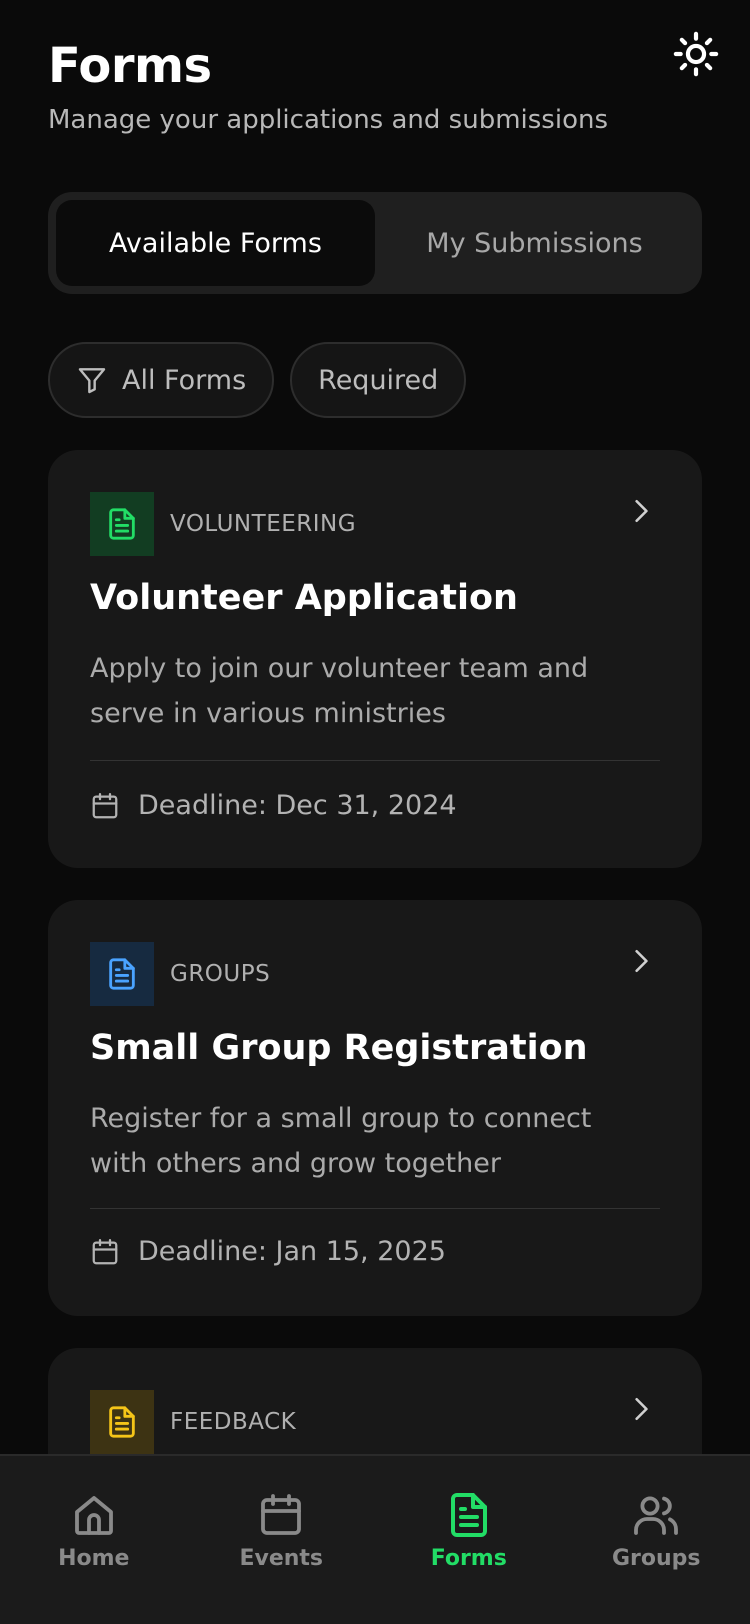  I want to click on category-label: GROUPS, so click(220, 974).